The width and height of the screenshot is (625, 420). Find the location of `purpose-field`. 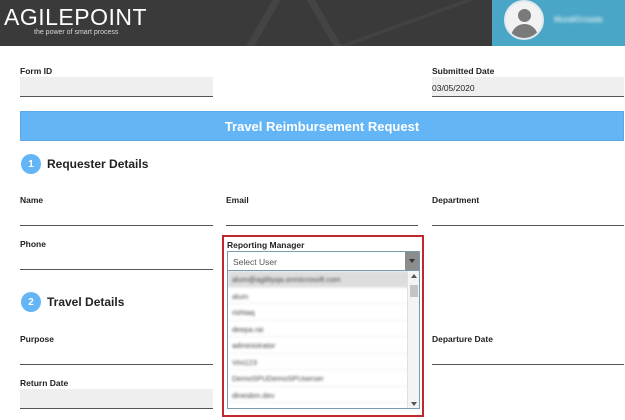

purpose-field is located at coordinates (116, 355).